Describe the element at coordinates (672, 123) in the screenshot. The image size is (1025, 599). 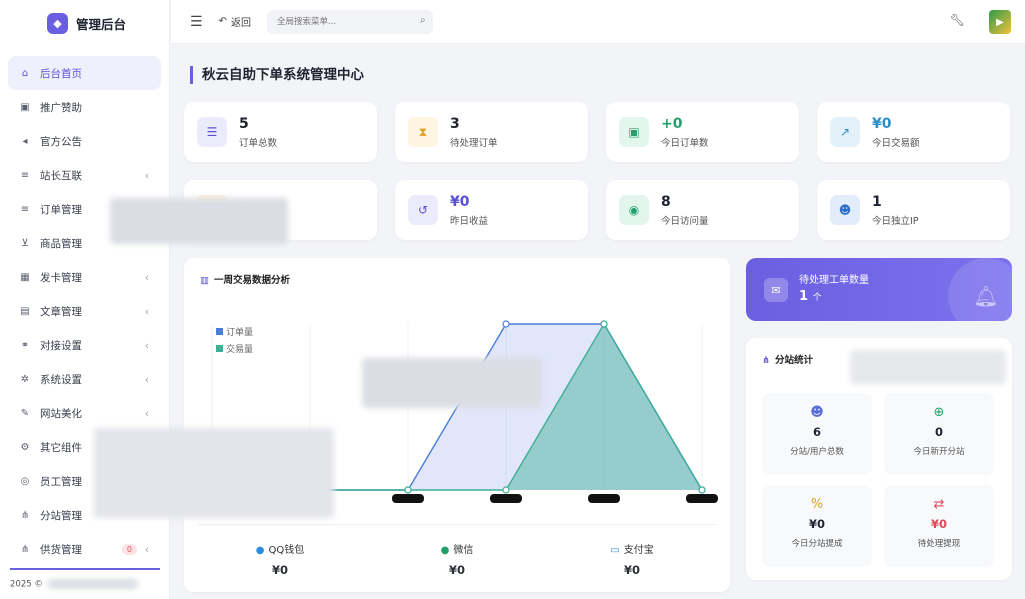
I see `stat-value: +0` at that location.